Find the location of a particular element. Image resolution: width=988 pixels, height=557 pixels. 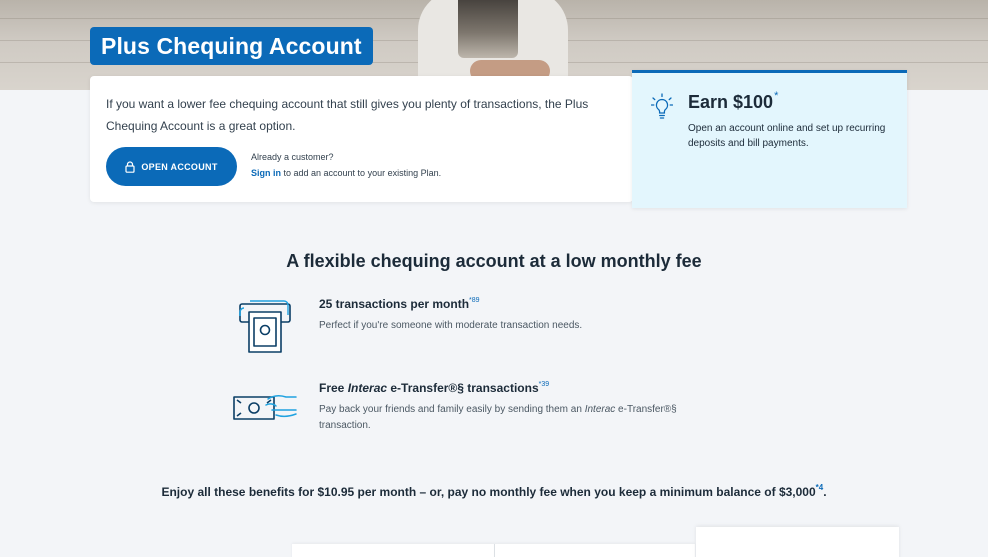

already-customer-label: Already a customer? is located at coordinates (292, 157).